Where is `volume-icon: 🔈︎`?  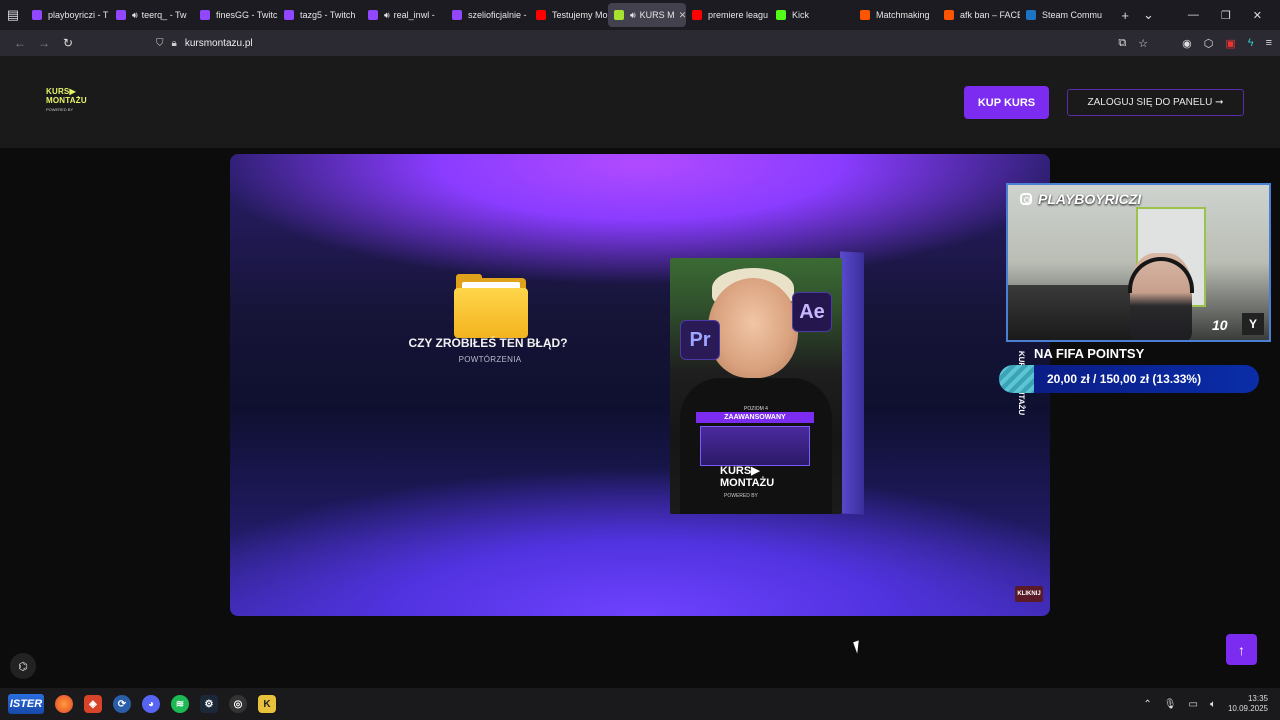
volume-icon: 🔈︎ is located at coordinates (1213, 704).